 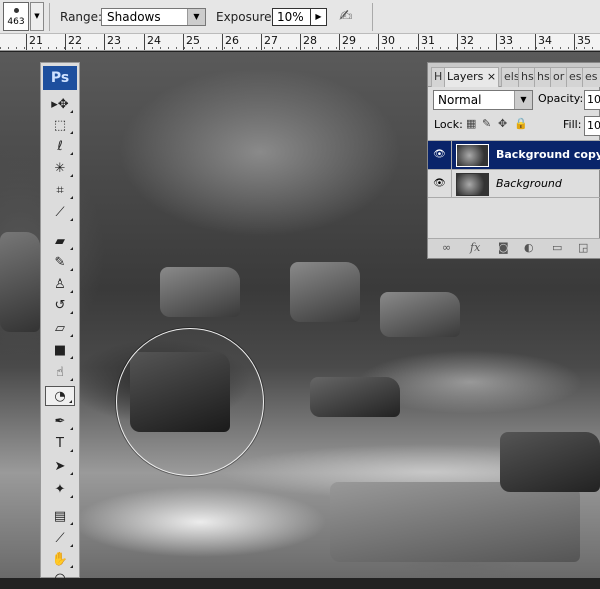 What do you see at coordinates (153, 17) in the screenshot?
I see `range-select: Shadows ▼` at bounding box center [153, 17].